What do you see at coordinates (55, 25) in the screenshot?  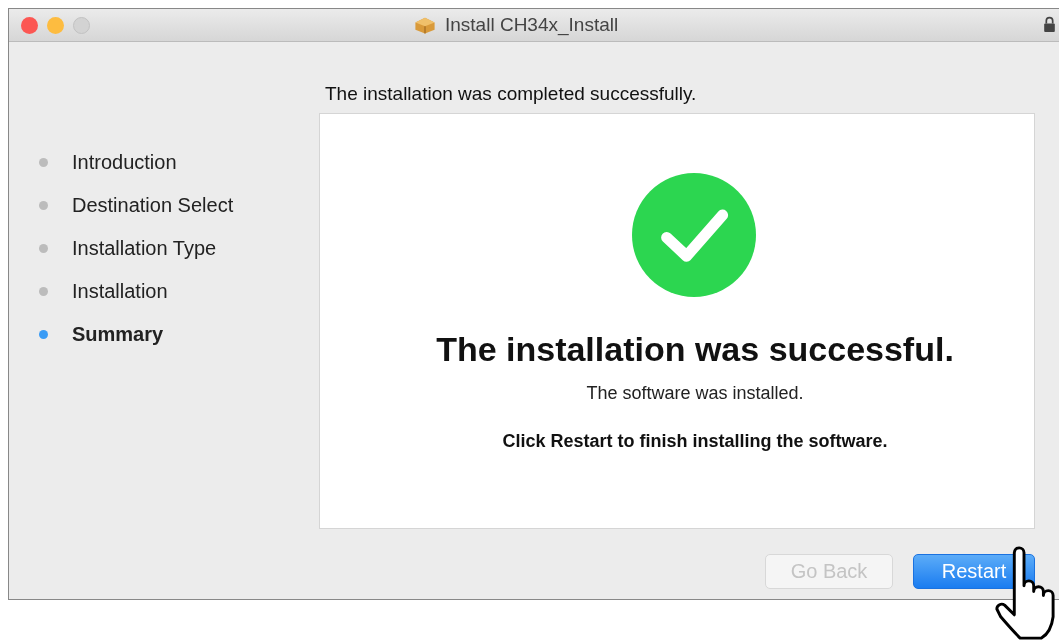 I see `minimize-button` at bounding box center [55, 25].